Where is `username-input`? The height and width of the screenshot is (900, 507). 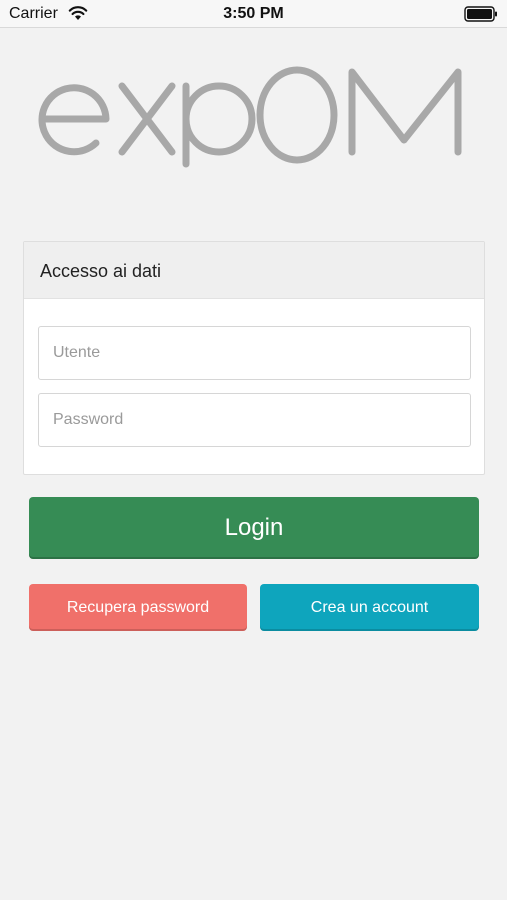
username-input is located at coordinates (254, 353).